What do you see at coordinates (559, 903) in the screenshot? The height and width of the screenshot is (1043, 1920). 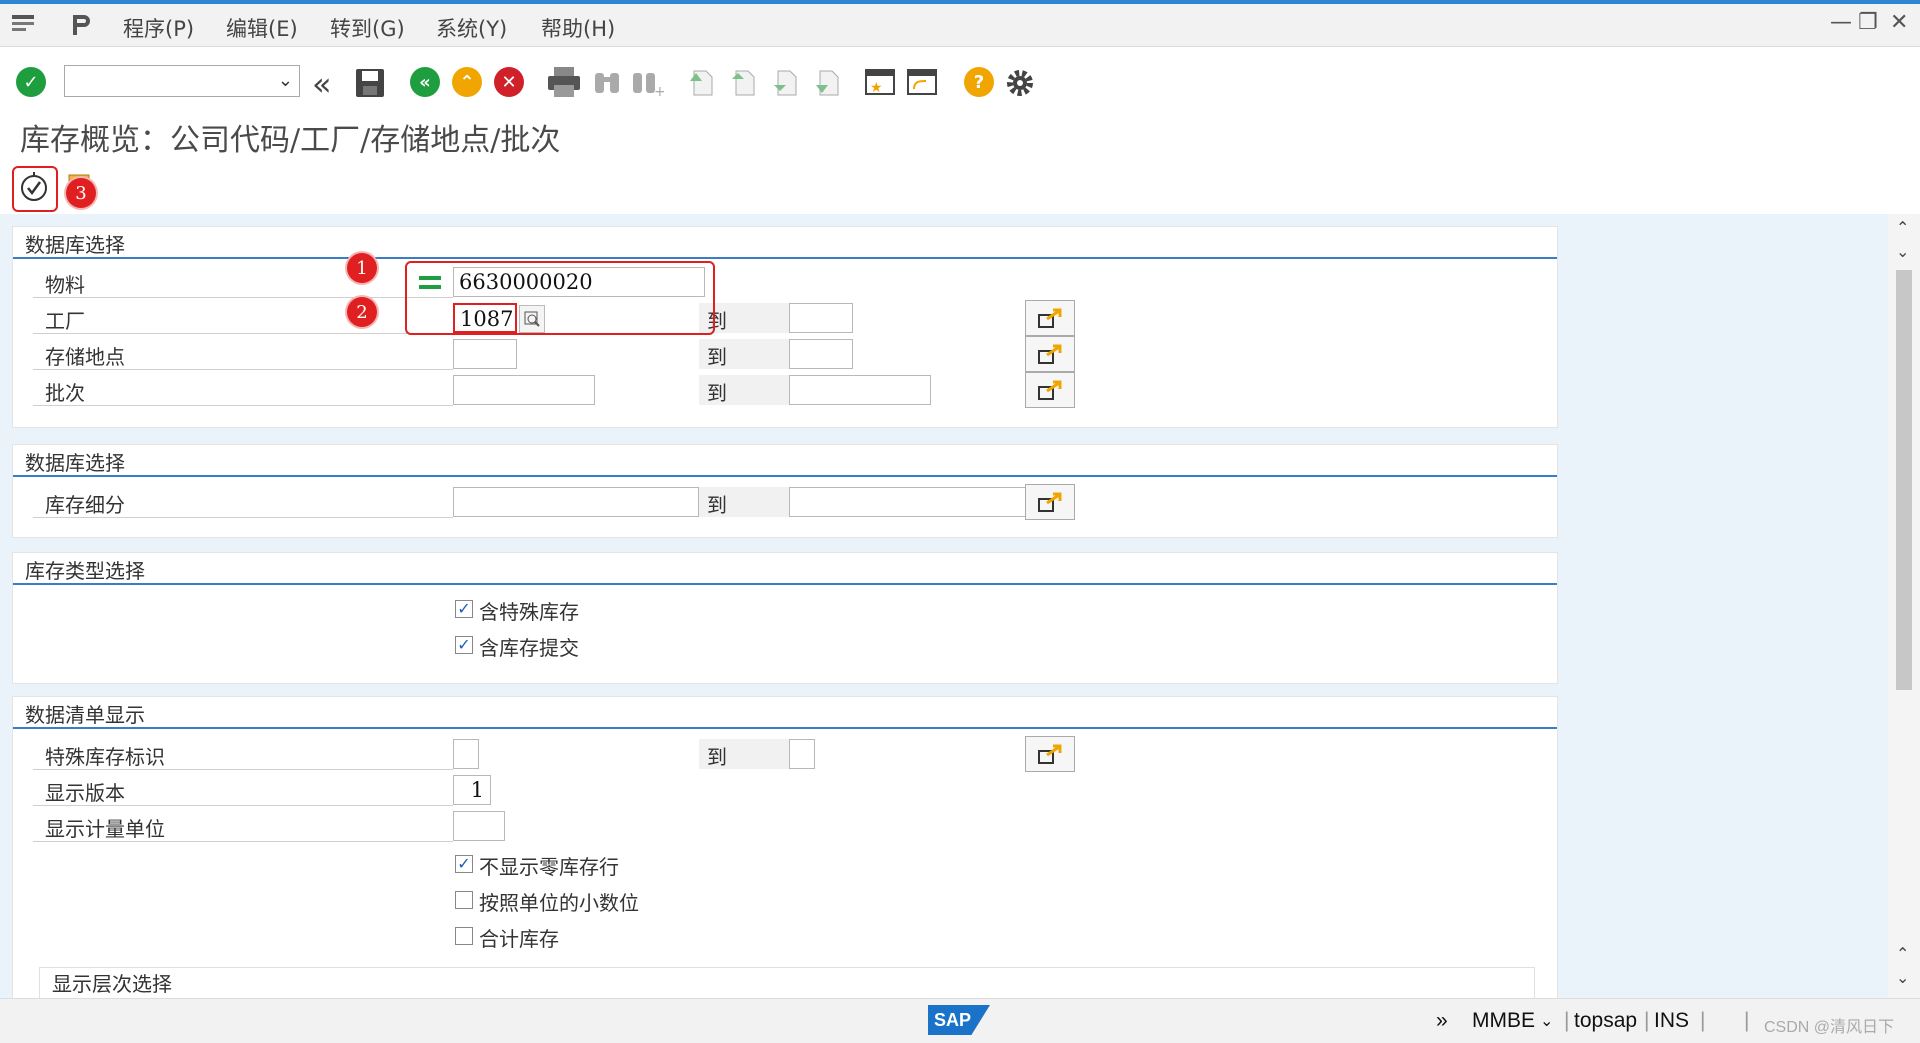 I see `checkbox-unit-decimals-label: 按照单位的小数位` at bounding box center [559, 903].